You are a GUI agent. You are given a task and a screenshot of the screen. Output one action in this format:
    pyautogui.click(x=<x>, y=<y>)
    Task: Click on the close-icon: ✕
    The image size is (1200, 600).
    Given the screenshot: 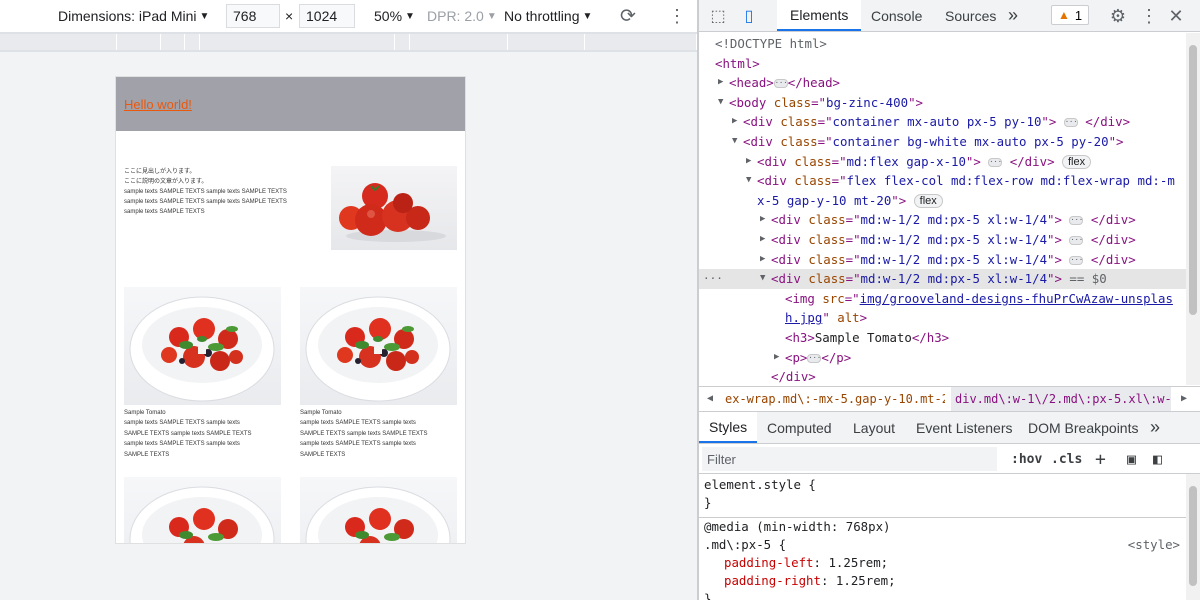 What is the action you would take?
    pyautogui.click(x=1176, y=16)
    